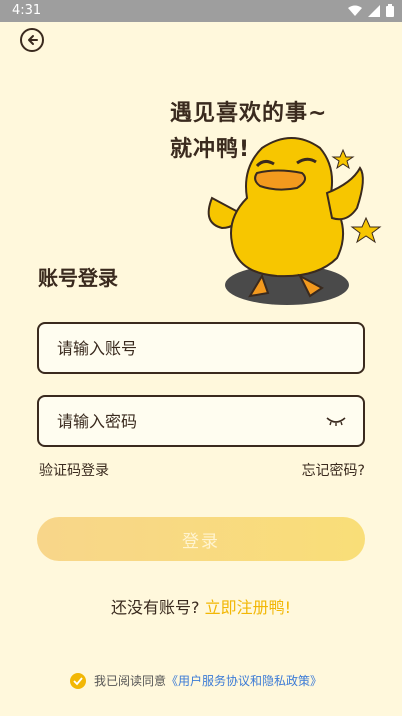  I want to click on account-field, so click(201, 348).